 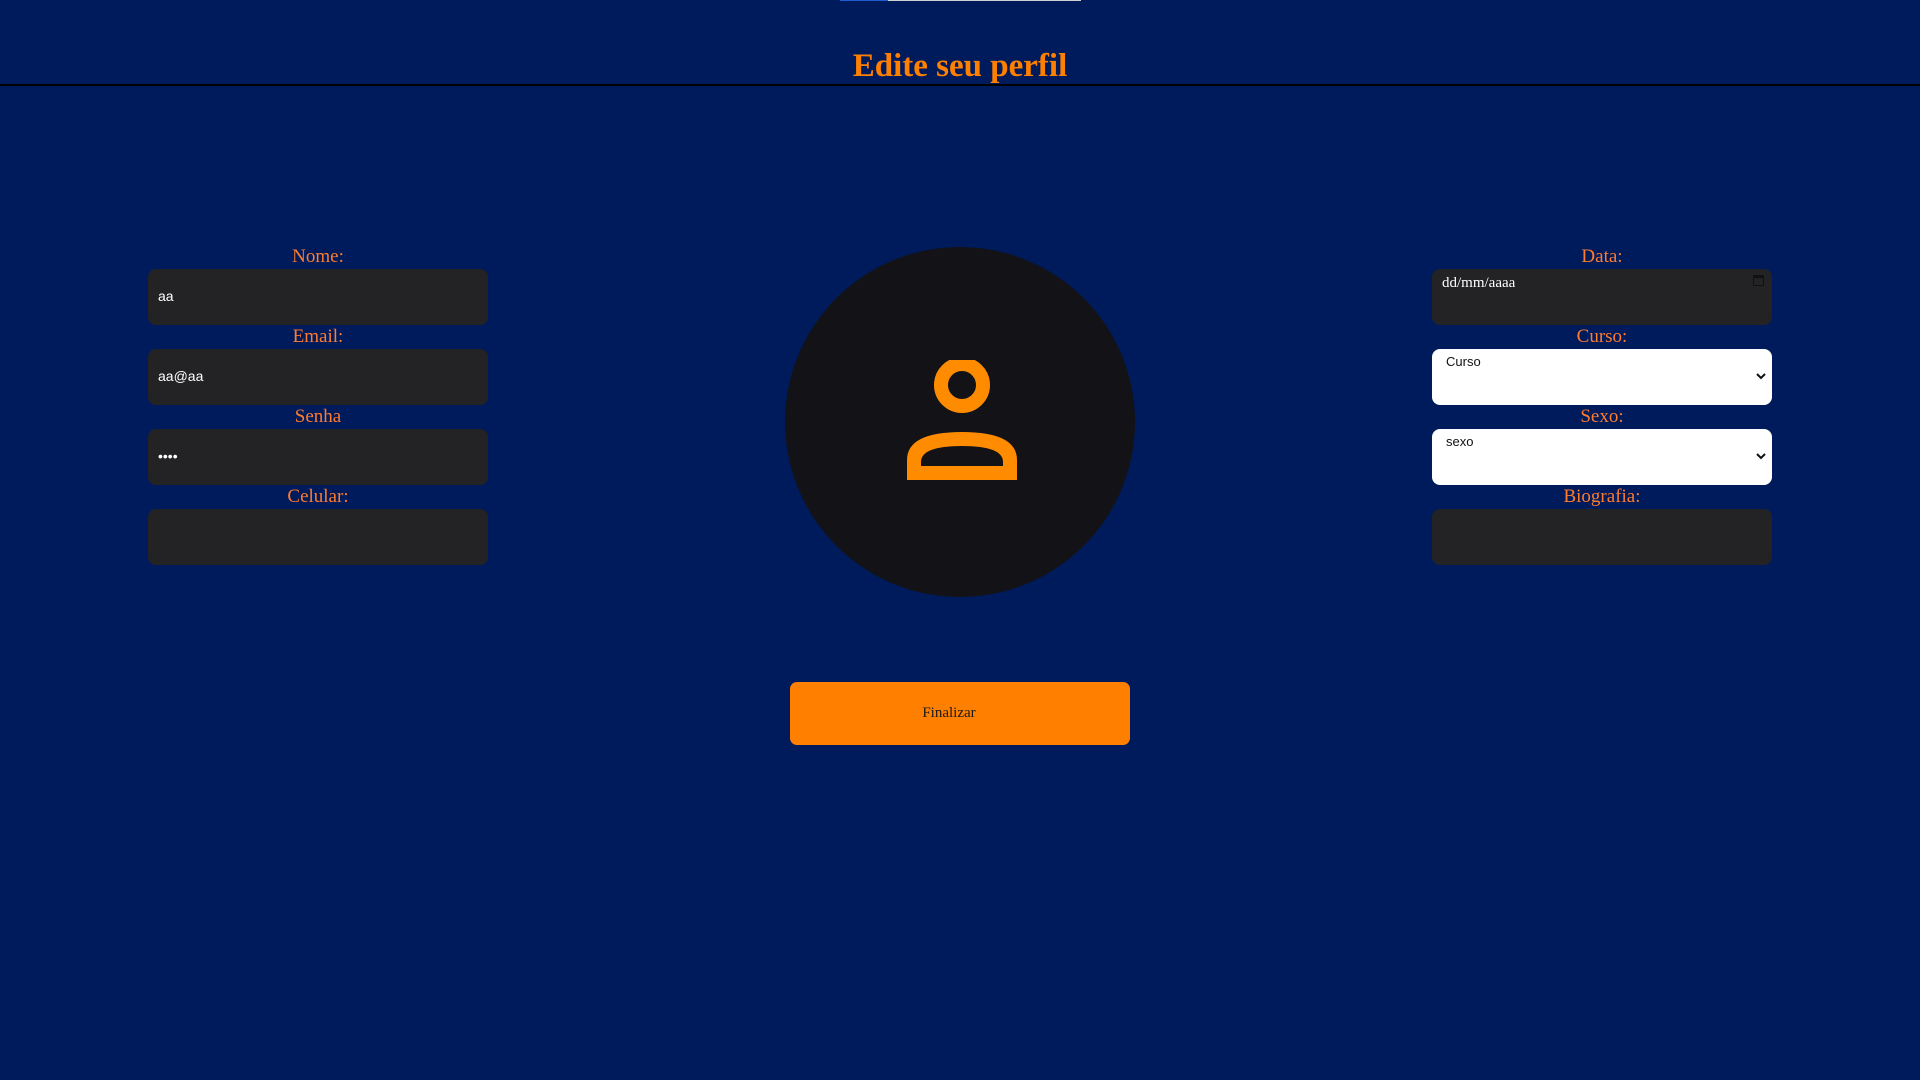 What do you see at coordinates (1602, 416) in the screenshot?
I see `sex-label: Sexo:` at bounding box center [1602, 416].